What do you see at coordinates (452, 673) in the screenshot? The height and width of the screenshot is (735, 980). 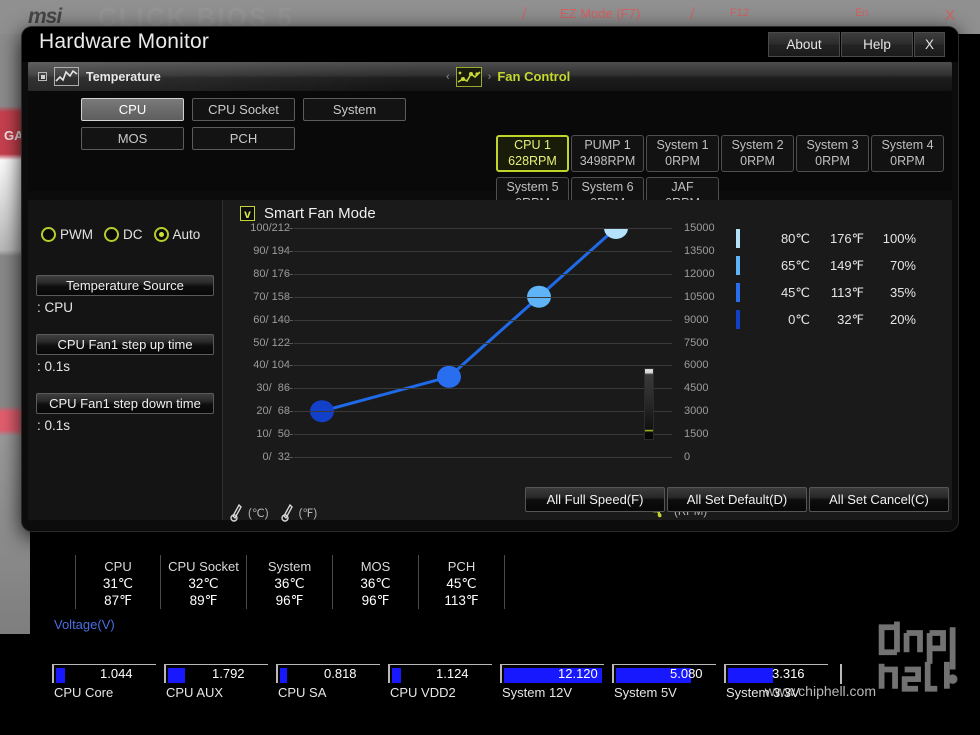 I see `voltage-value: 1.124` at bounding box center [452, 673].